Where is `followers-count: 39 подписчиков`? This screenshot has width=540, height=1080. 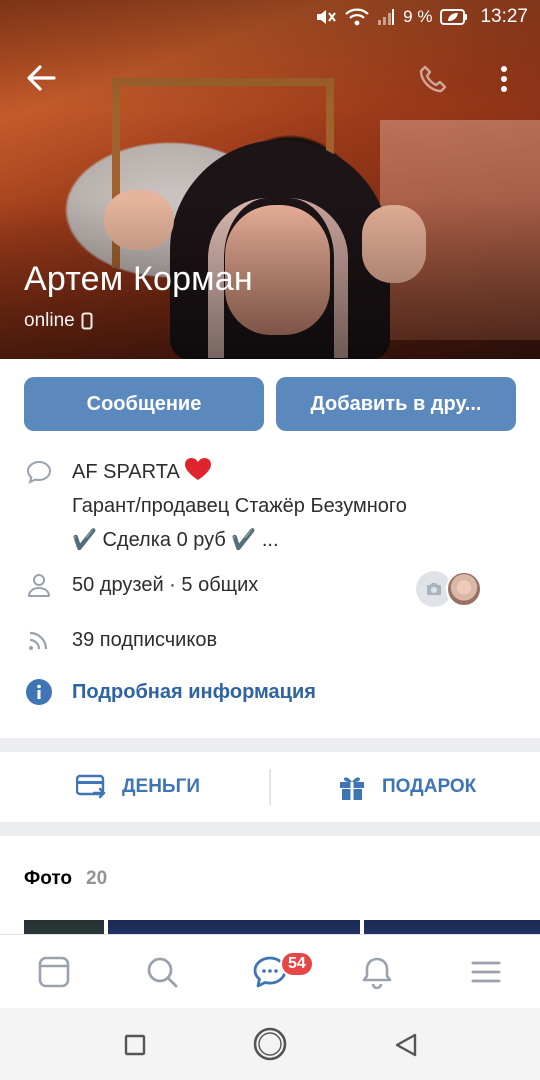 followers-count: 39 подписчиков is located at coordinates (145, 640).